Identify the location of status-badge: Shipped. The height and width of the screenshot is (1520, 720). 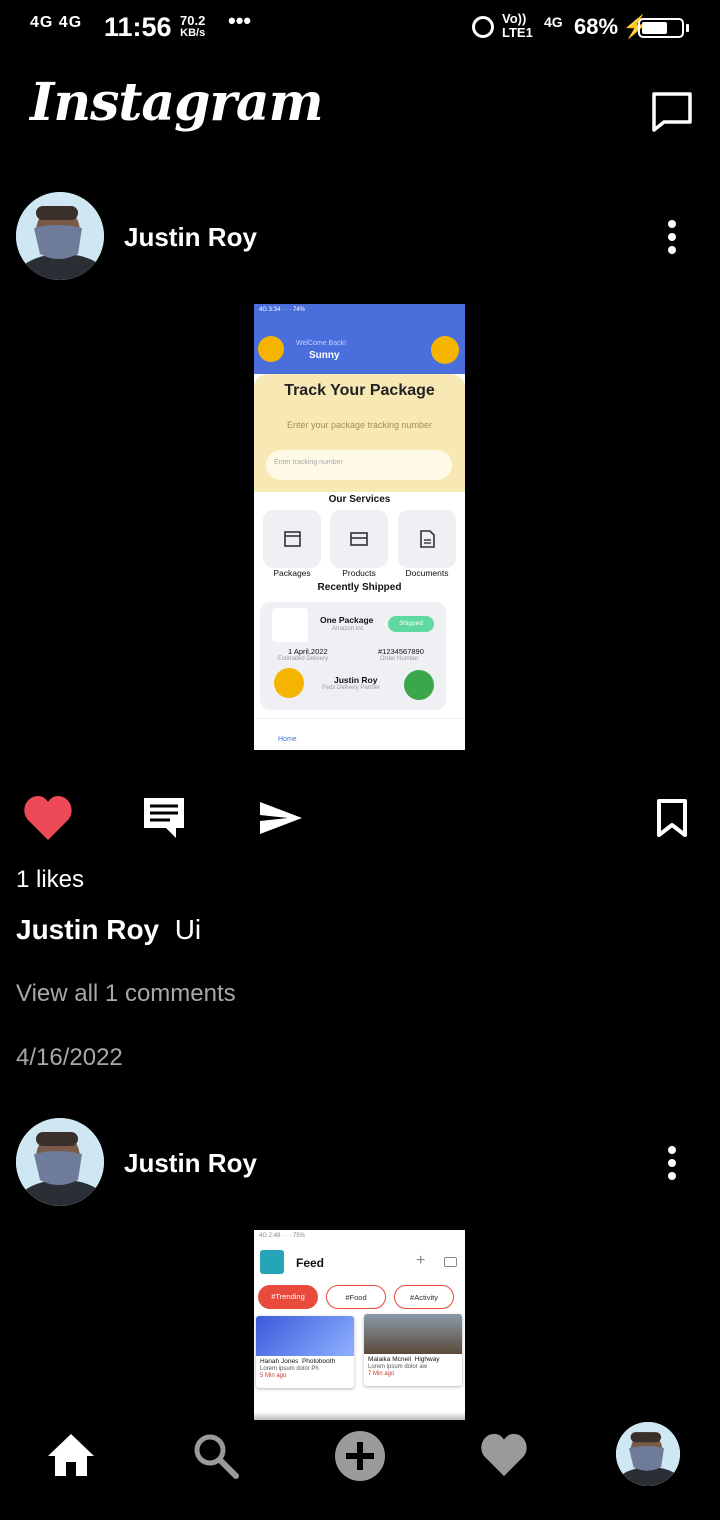
(411, 624).